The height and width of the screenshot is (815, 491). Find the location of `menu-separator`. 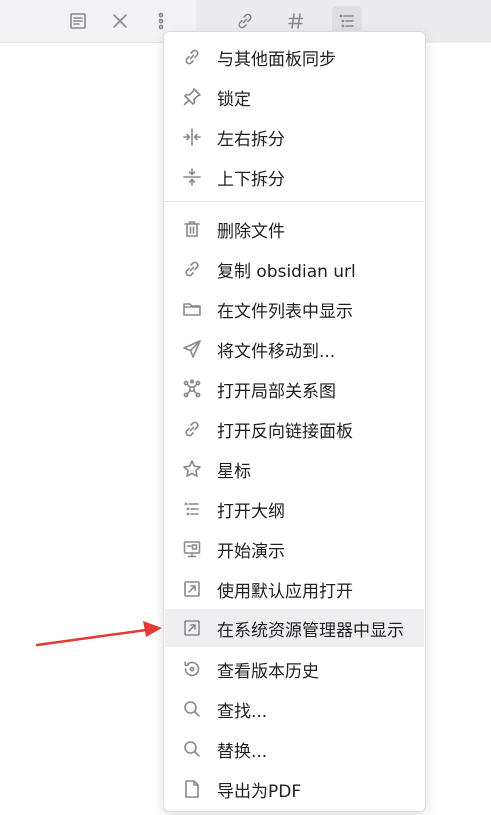

menu-separator is located at coordinates (294, 201).